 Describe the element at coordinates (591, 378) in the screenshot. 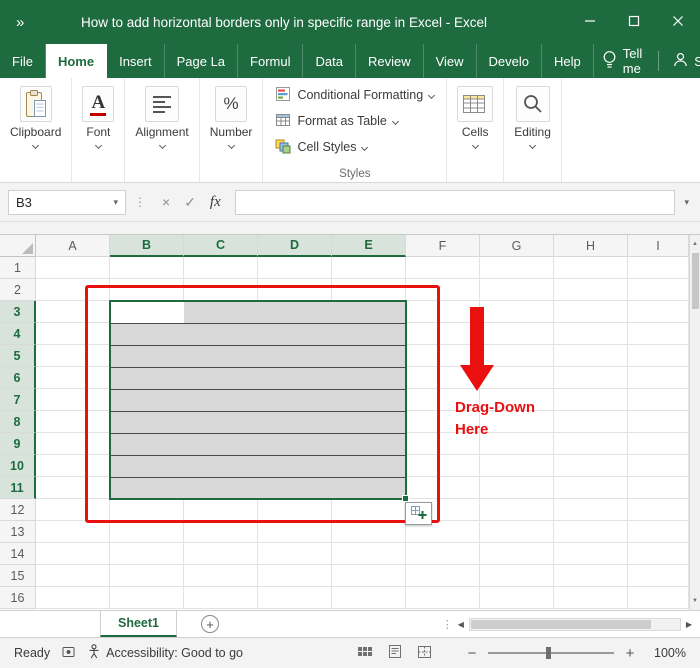

I see `cell-H6` at that location.